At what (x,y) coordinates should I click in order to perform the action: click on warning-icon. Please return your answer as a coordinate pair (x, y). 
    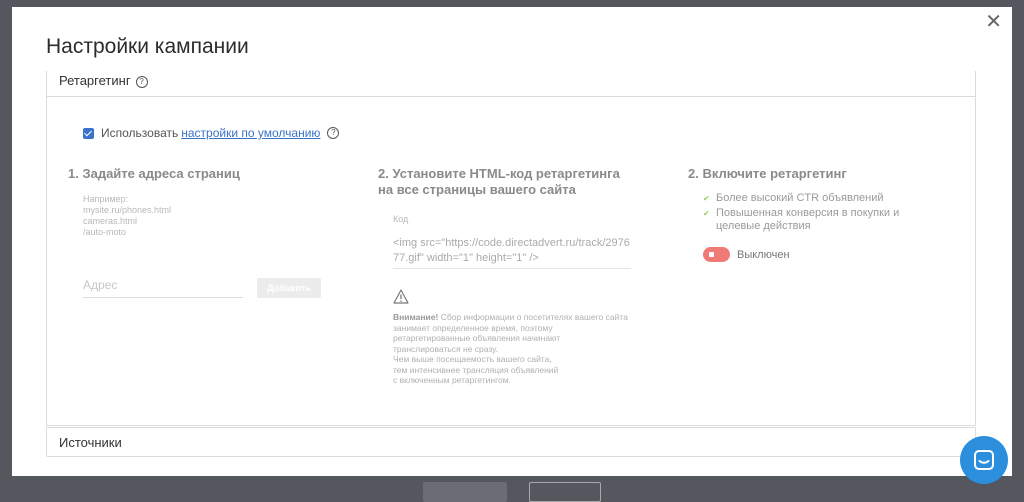
    Looking at the image, I should click on (401, 296).